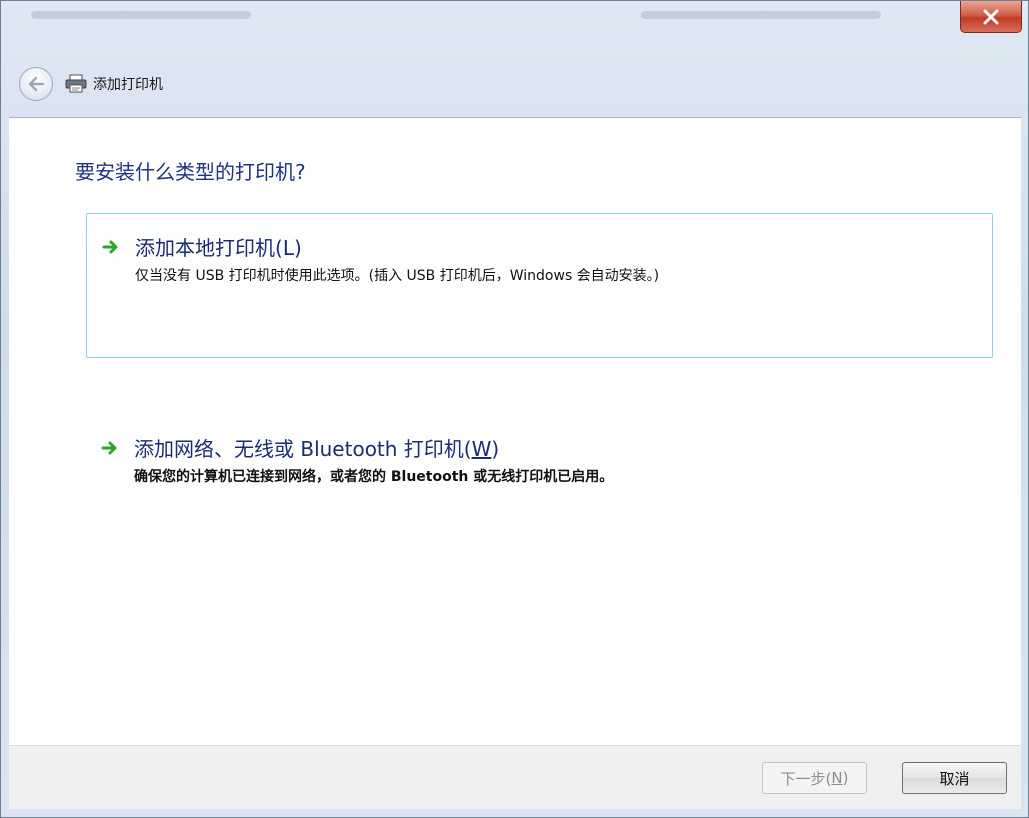  What do you see at coordinates (128, 85) in the screenshot?
I see `window-title: 添加打印机` at bounding box center [128, 85].